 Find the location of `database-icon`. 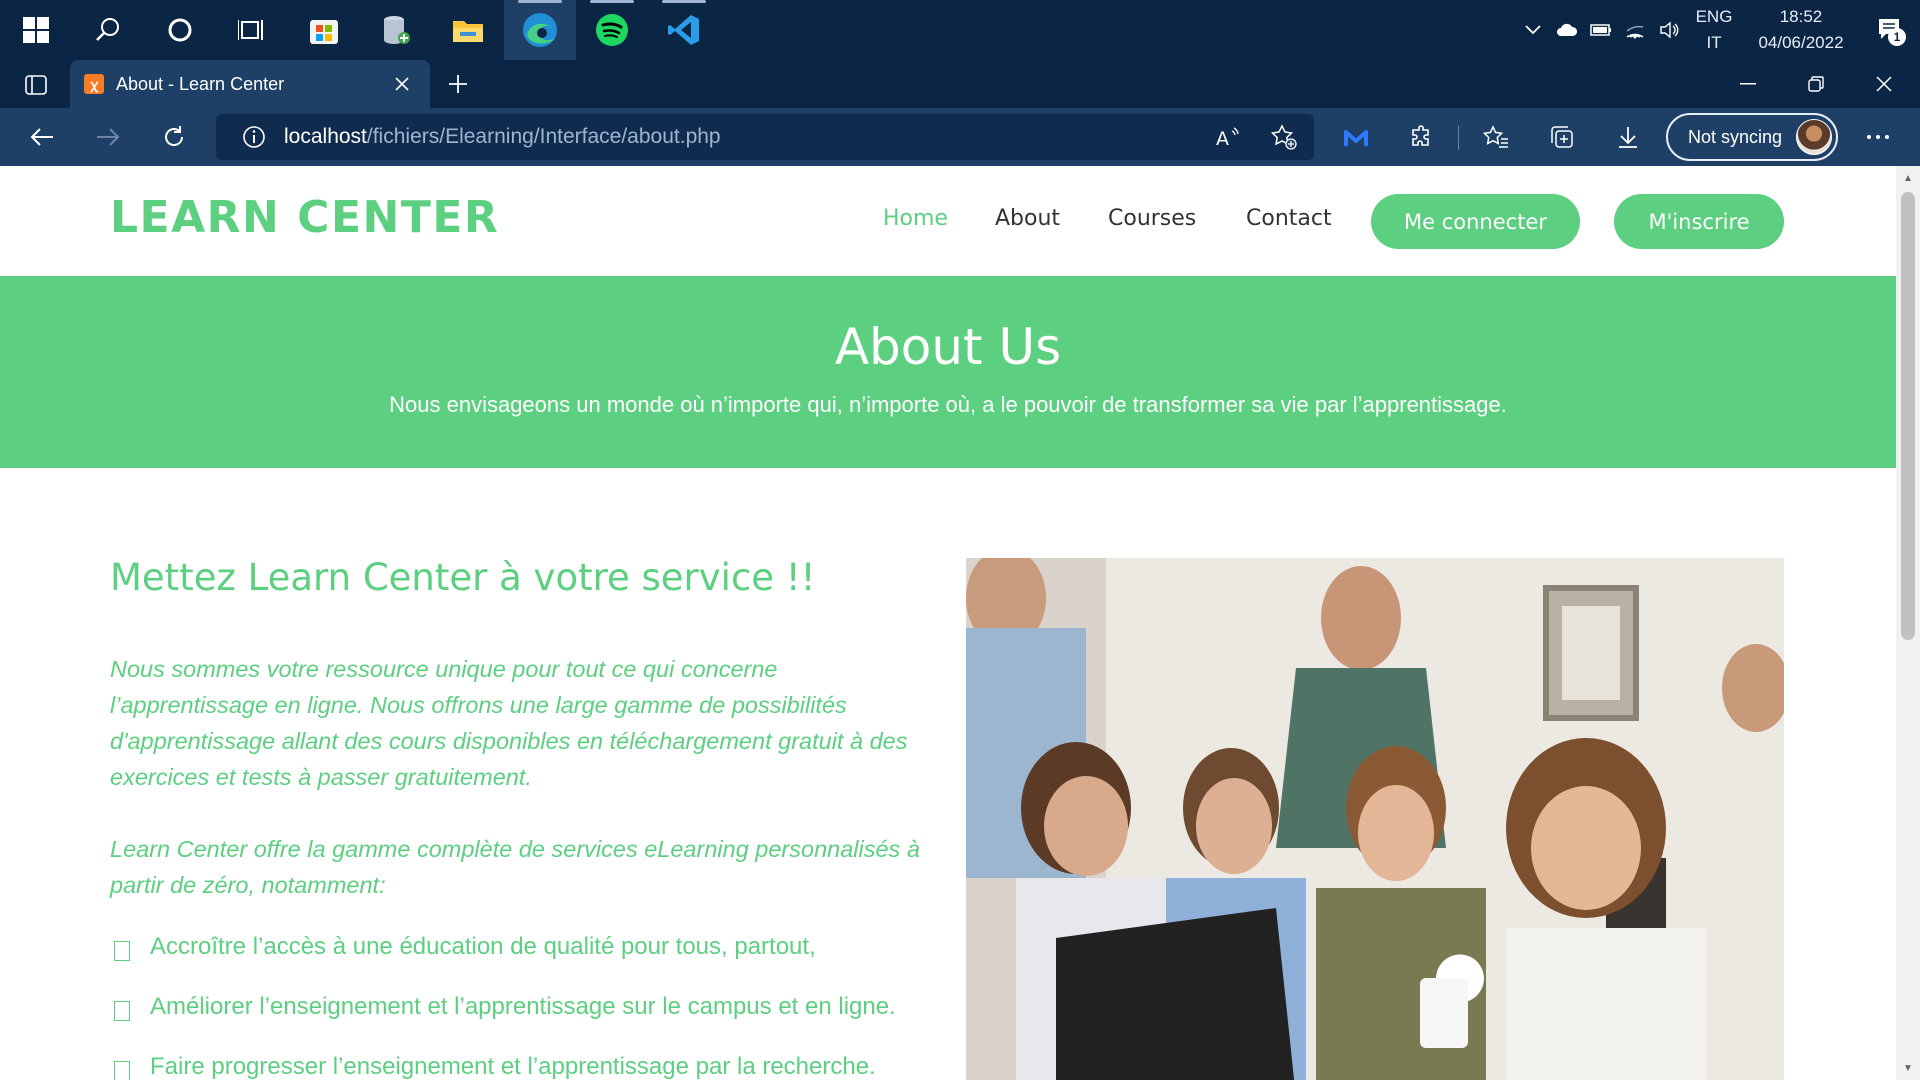

database-icon is located at coordinates (397, 30).